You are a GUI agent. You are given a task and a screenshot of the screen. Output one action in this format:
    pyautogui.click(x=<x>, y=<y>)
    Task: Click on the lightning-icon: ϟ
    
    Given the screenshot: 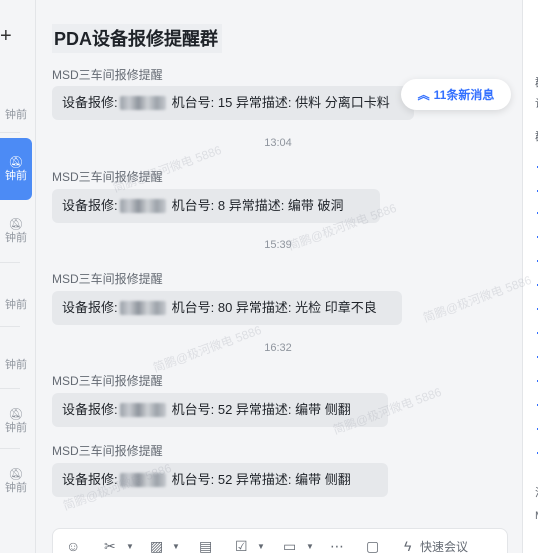 What is the action you would take?
    pyautogui.click(x=407, y=545)
    